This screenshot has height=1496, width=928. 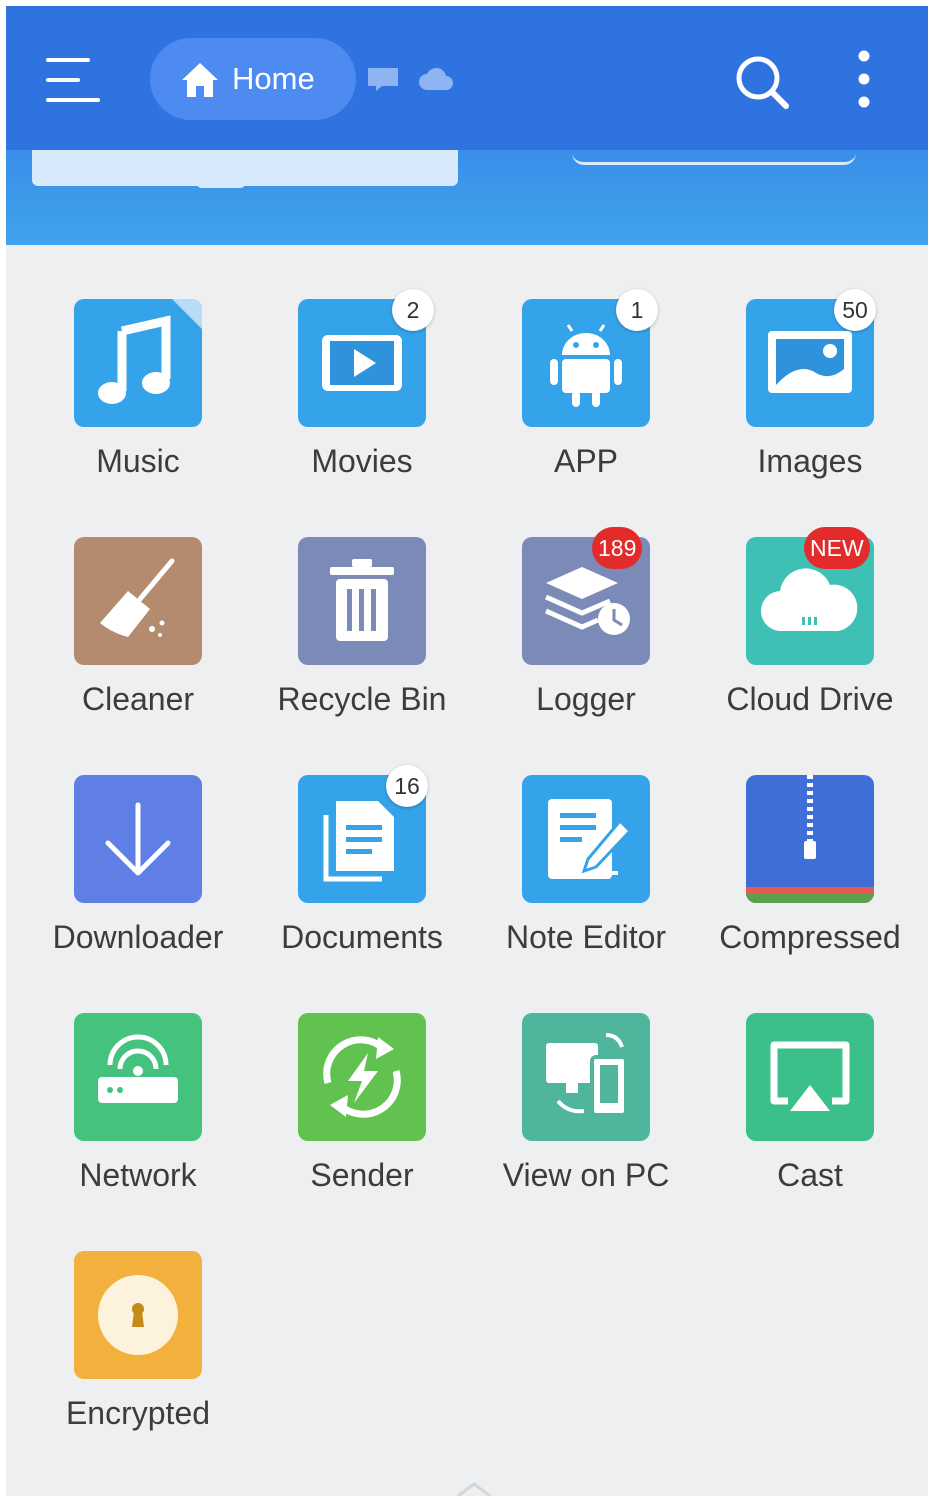 I want to click on cleaner-tile, so click(x=138, y=601).